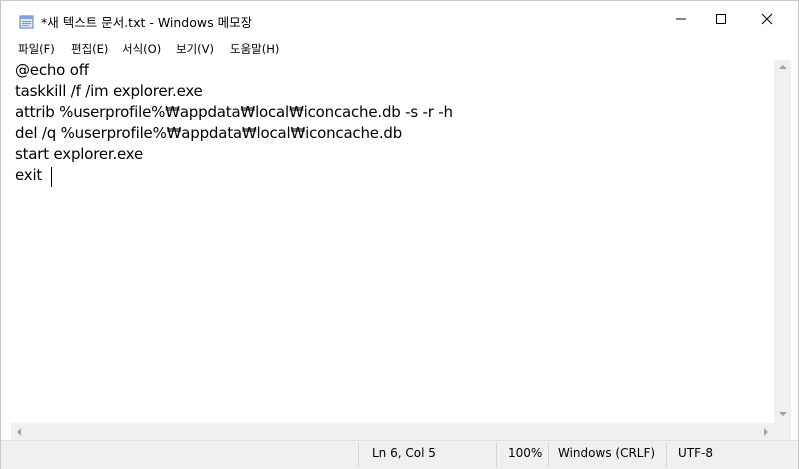 This screenshot has height=469, width=799. Describe the element at coordinates (766, 432) in the screenshot. I see `scroll-right-icon` at that location.